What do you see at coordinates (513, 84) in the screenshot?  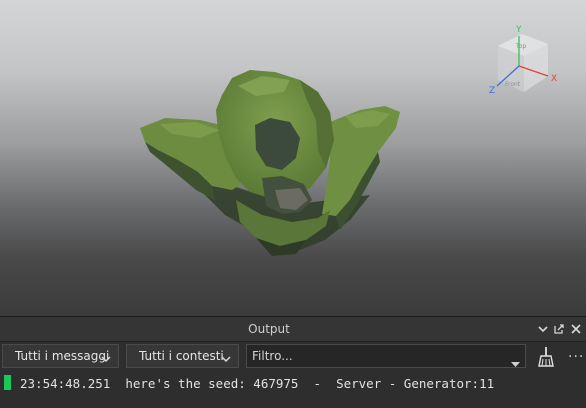 I see `gizmo-front-face-label: Front` at bounding box center [513, 84].